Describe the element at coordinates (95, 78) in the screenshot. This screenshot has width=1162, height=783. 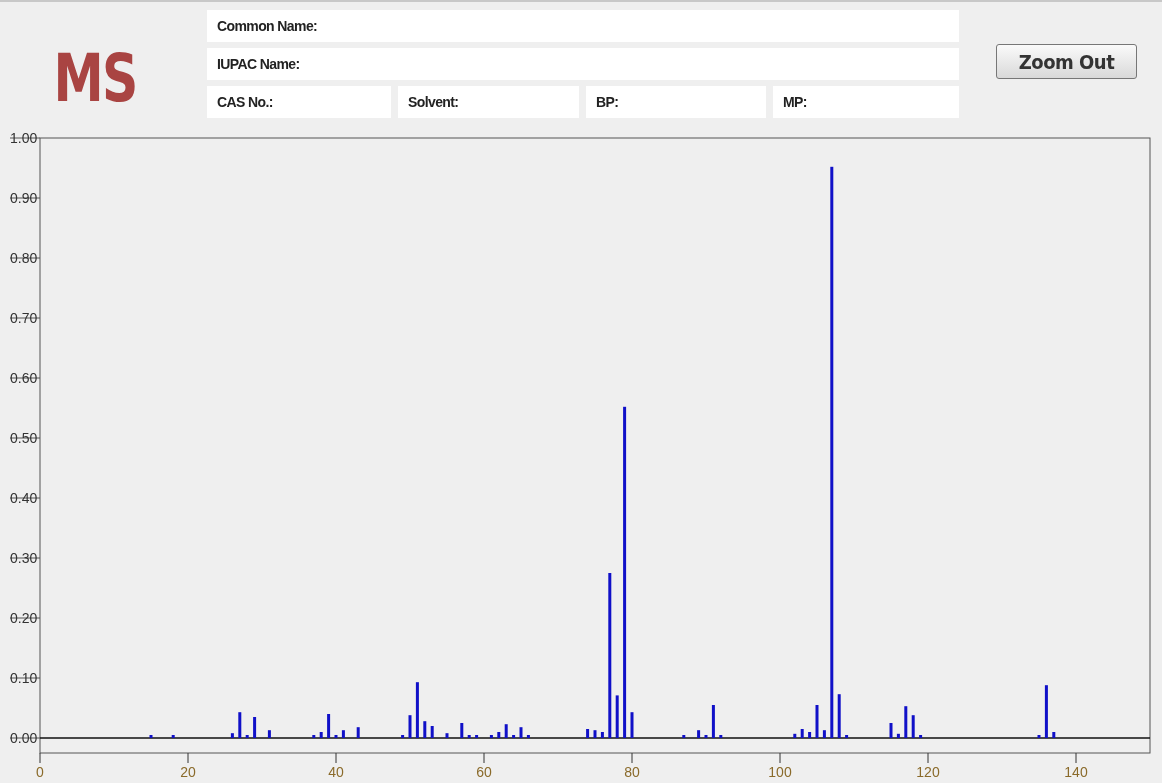
I see `app-logo: MS` at that location.